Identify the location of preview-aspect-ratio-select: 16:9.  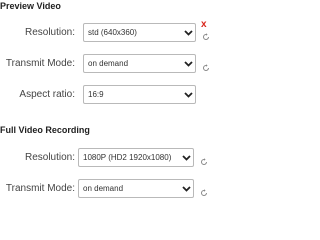
(139, 94).